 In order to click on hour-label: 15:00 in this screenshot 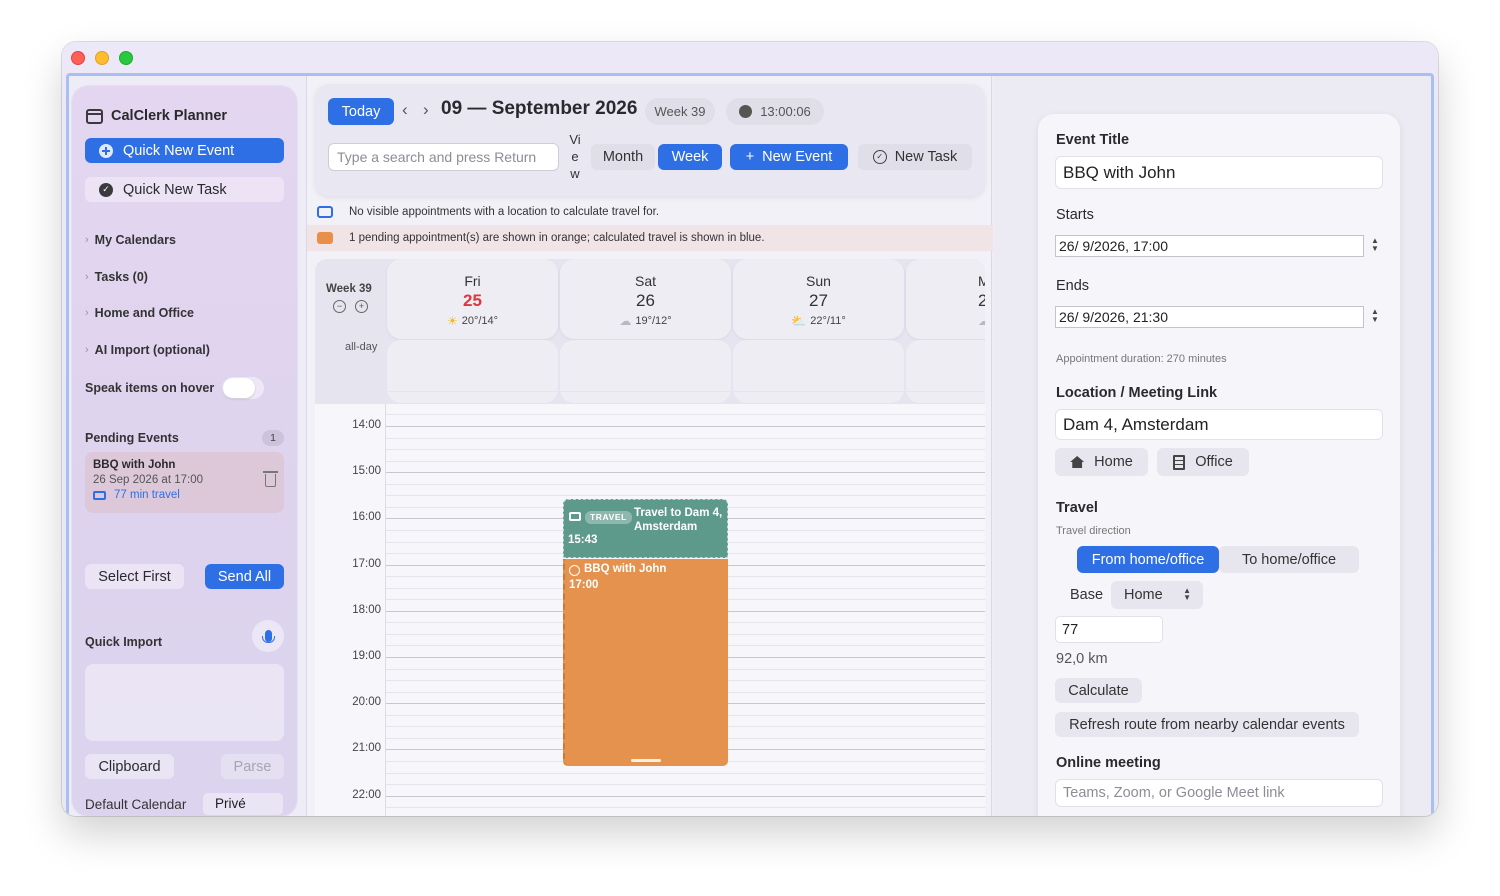, I will do `click(366, 471)`.